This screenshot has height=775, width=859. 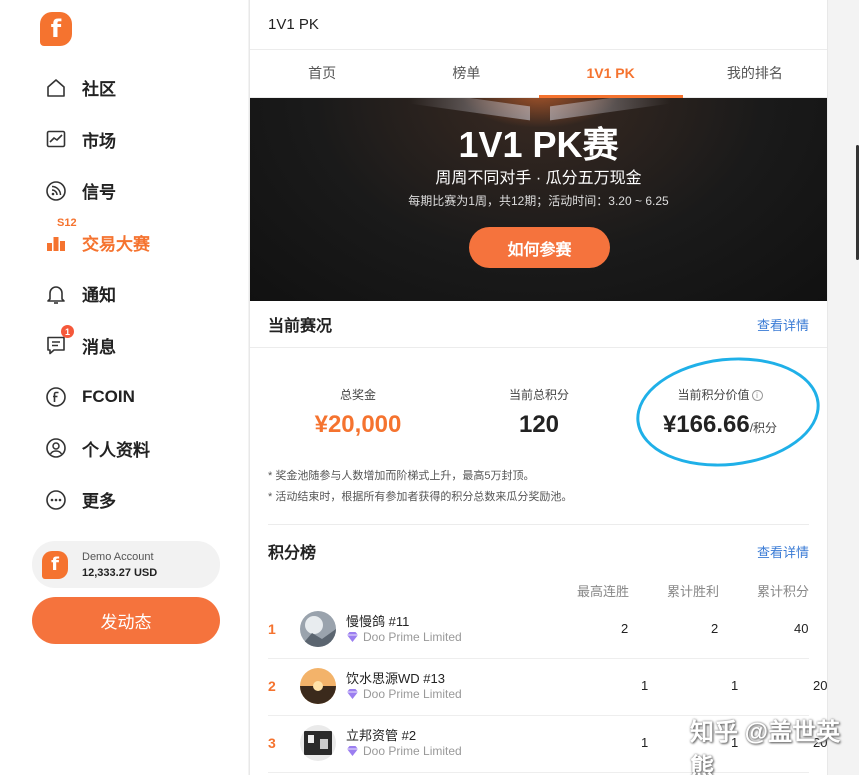 I want to click on tab-my-rank: 我的排名, so click(x=755, y=73).